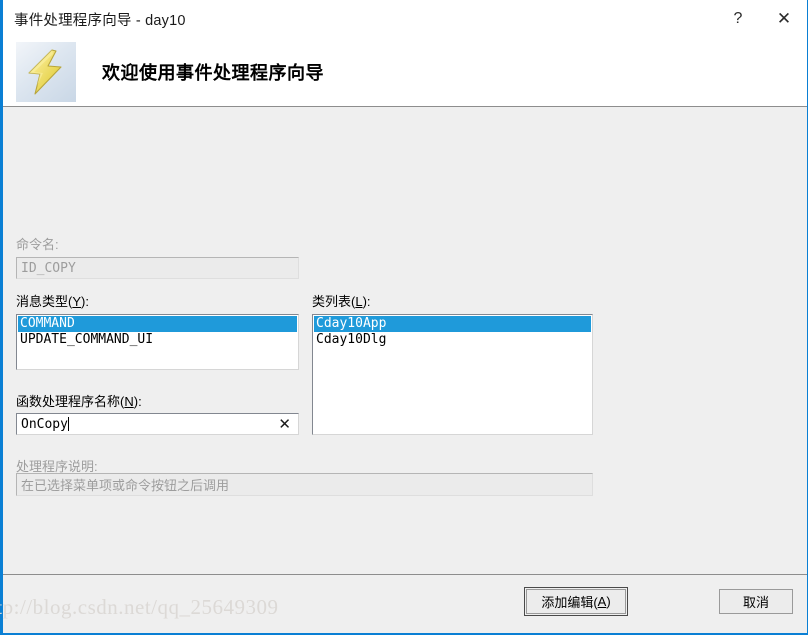  I want to click on add-edit-button-prefix: 添加编辑(, so click(569, 602).